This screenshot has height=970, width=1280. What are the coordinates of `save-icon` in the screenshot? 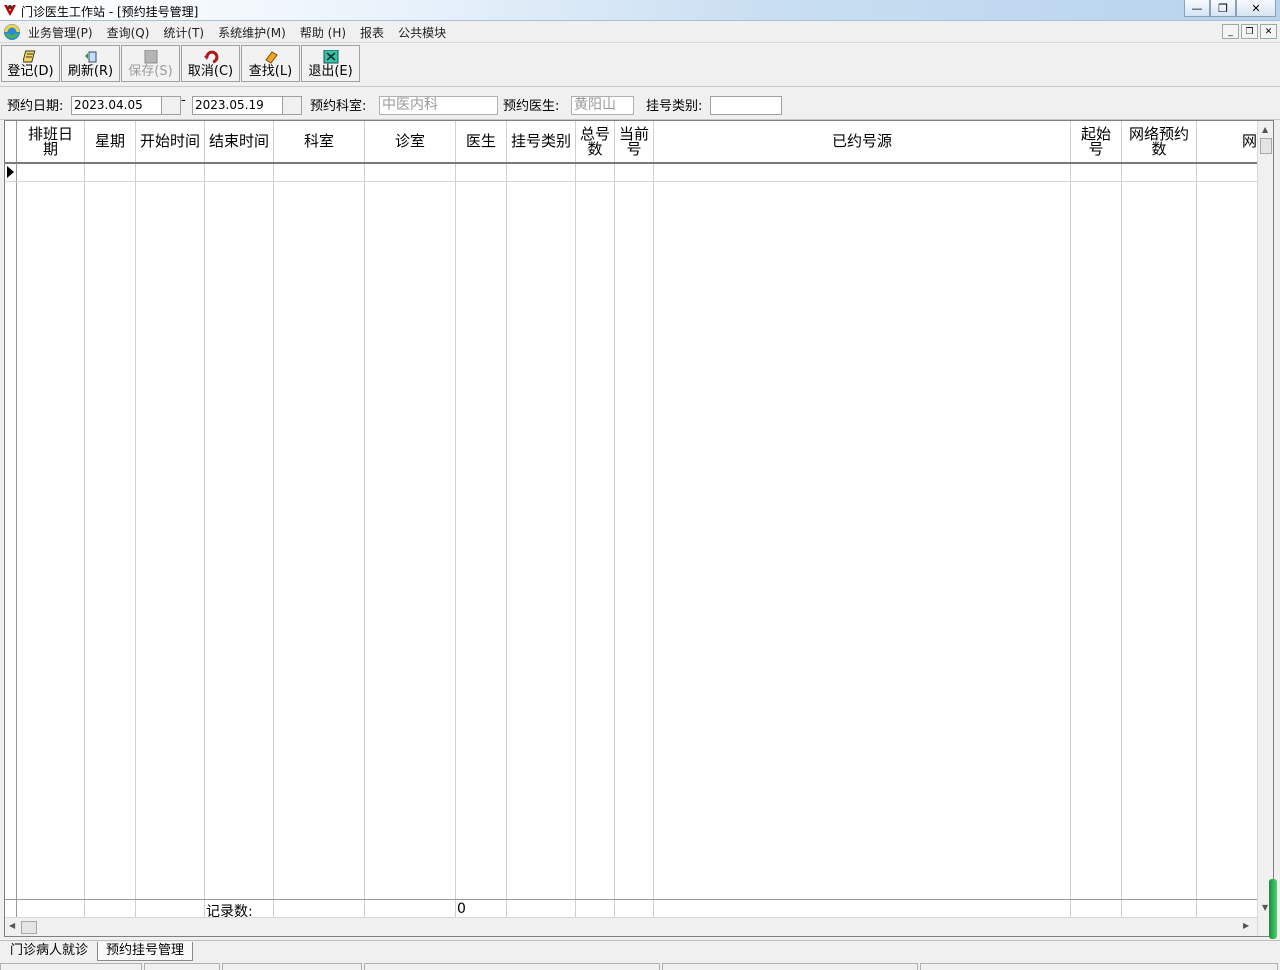 It's located at (150, 57).